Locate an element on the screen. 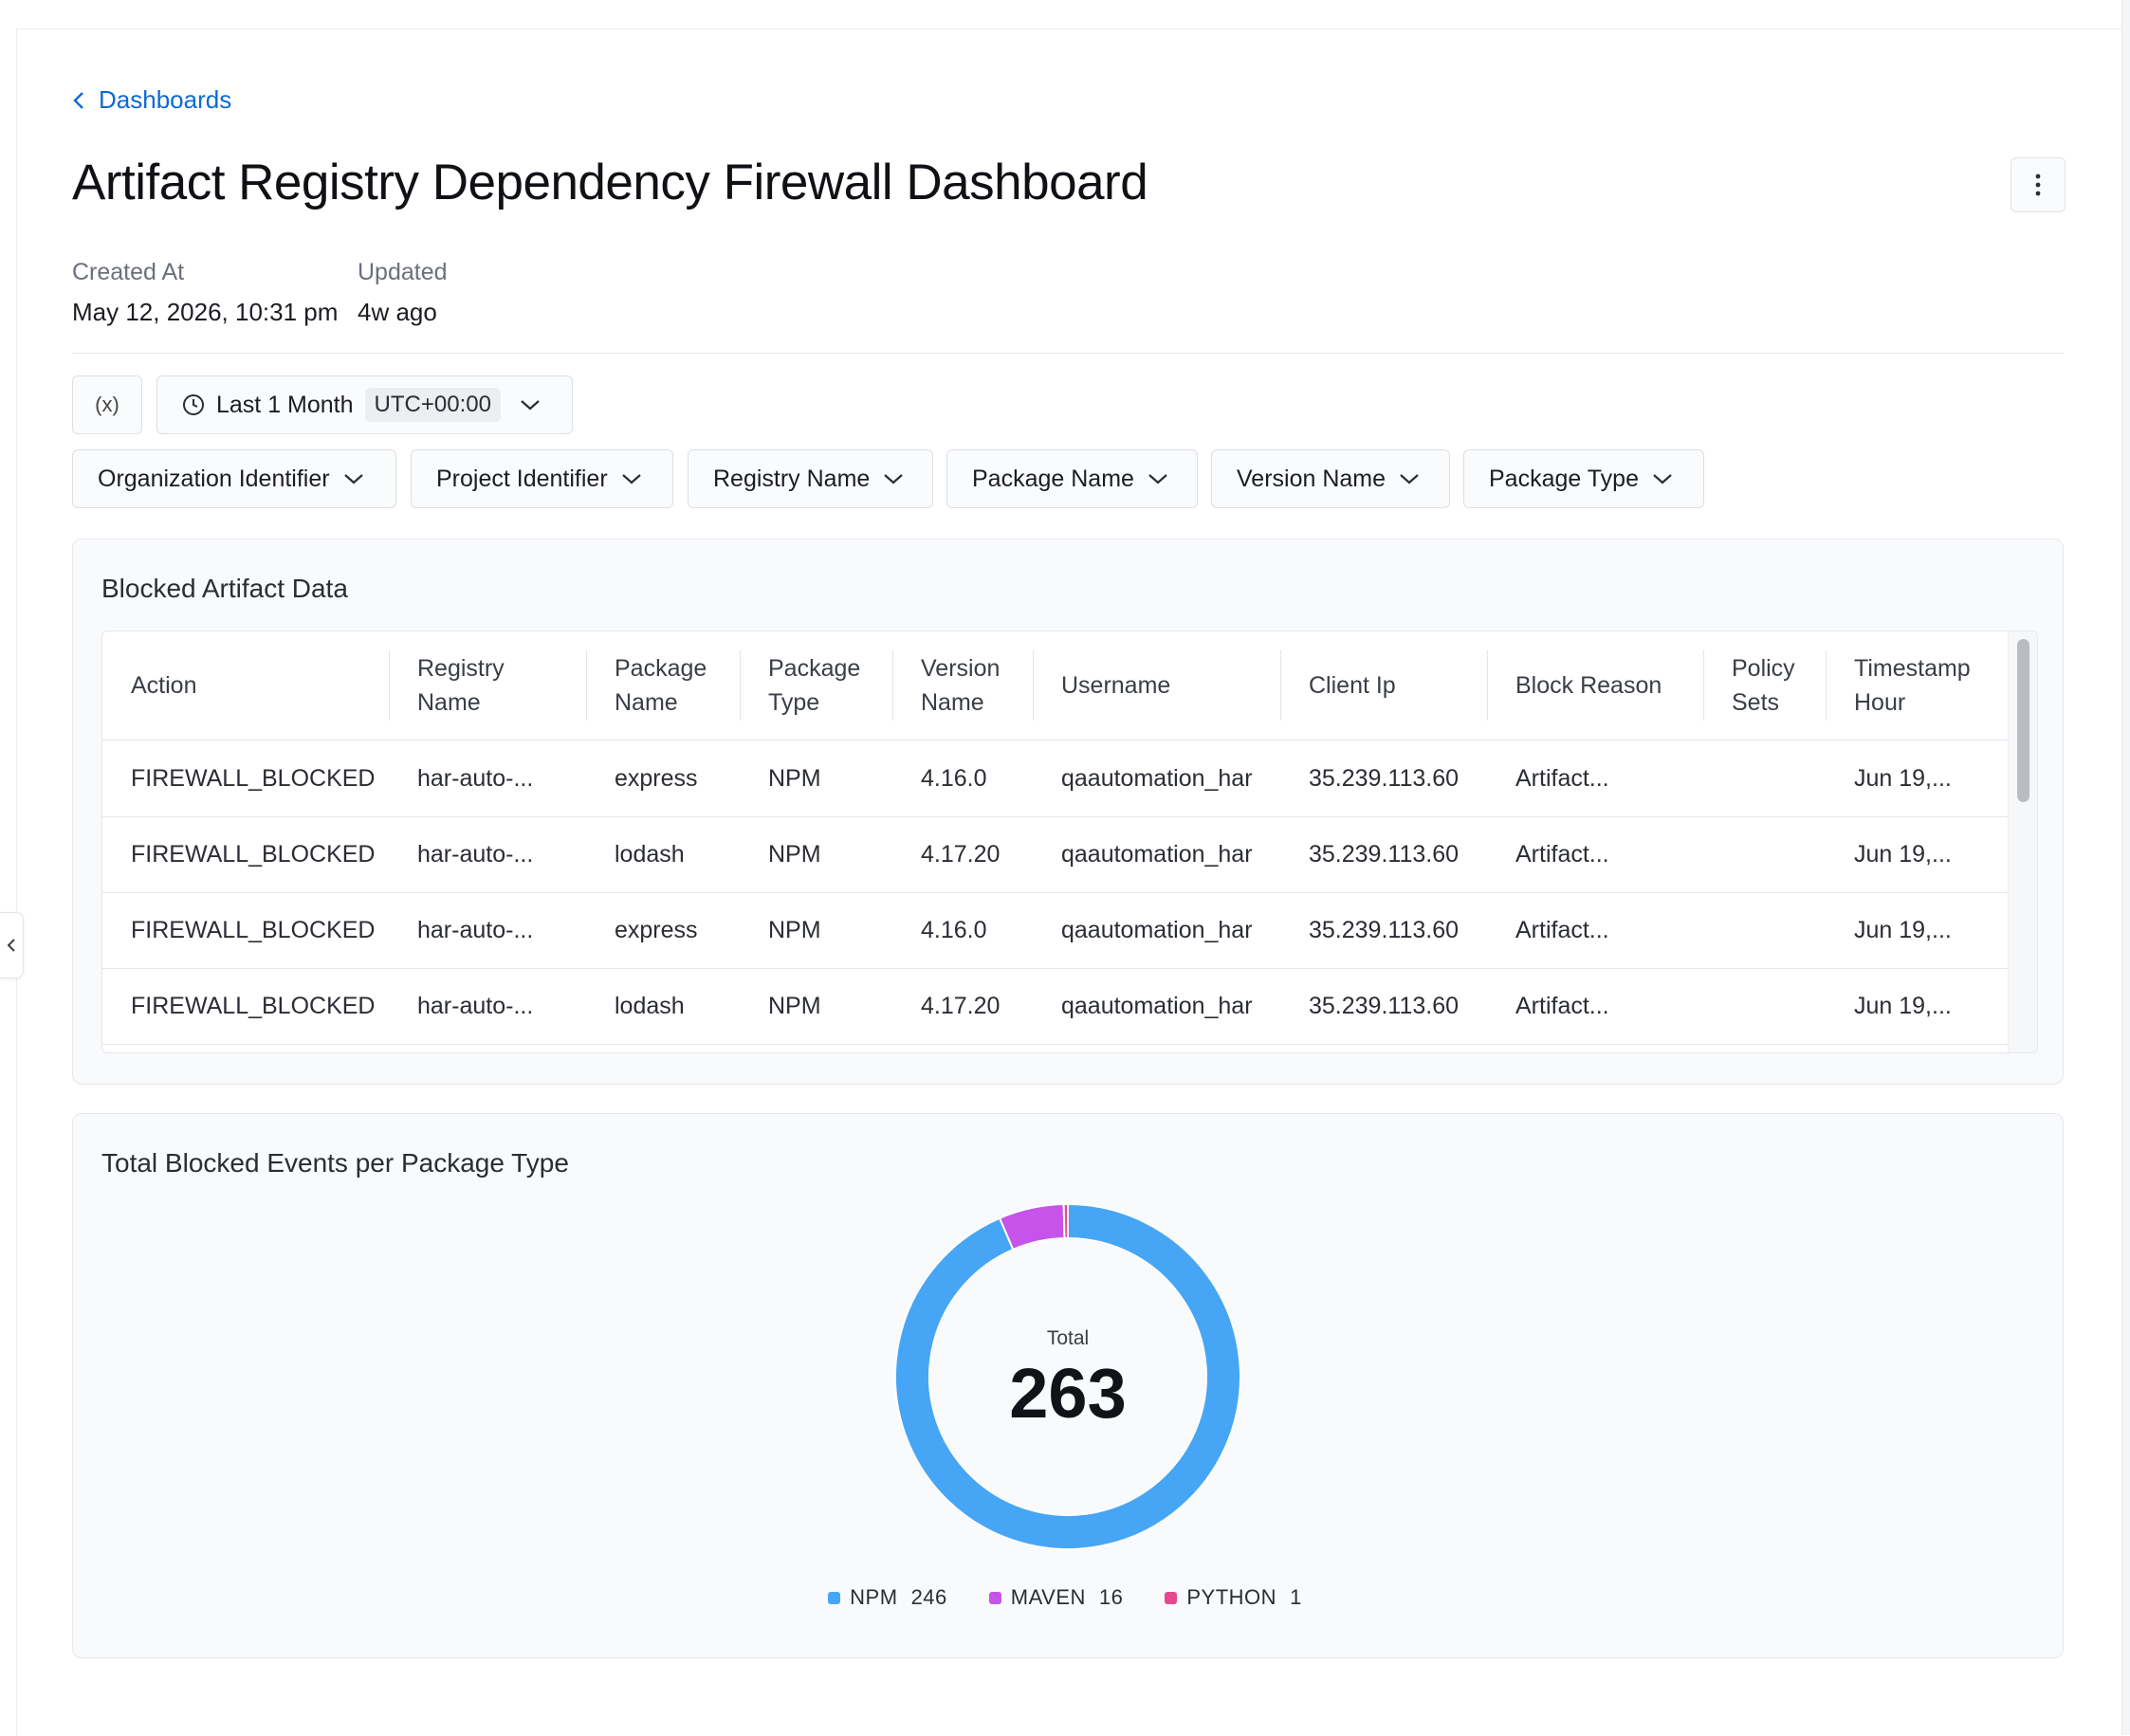  filter-label: Version Name is located at coordinates (1311, 478).